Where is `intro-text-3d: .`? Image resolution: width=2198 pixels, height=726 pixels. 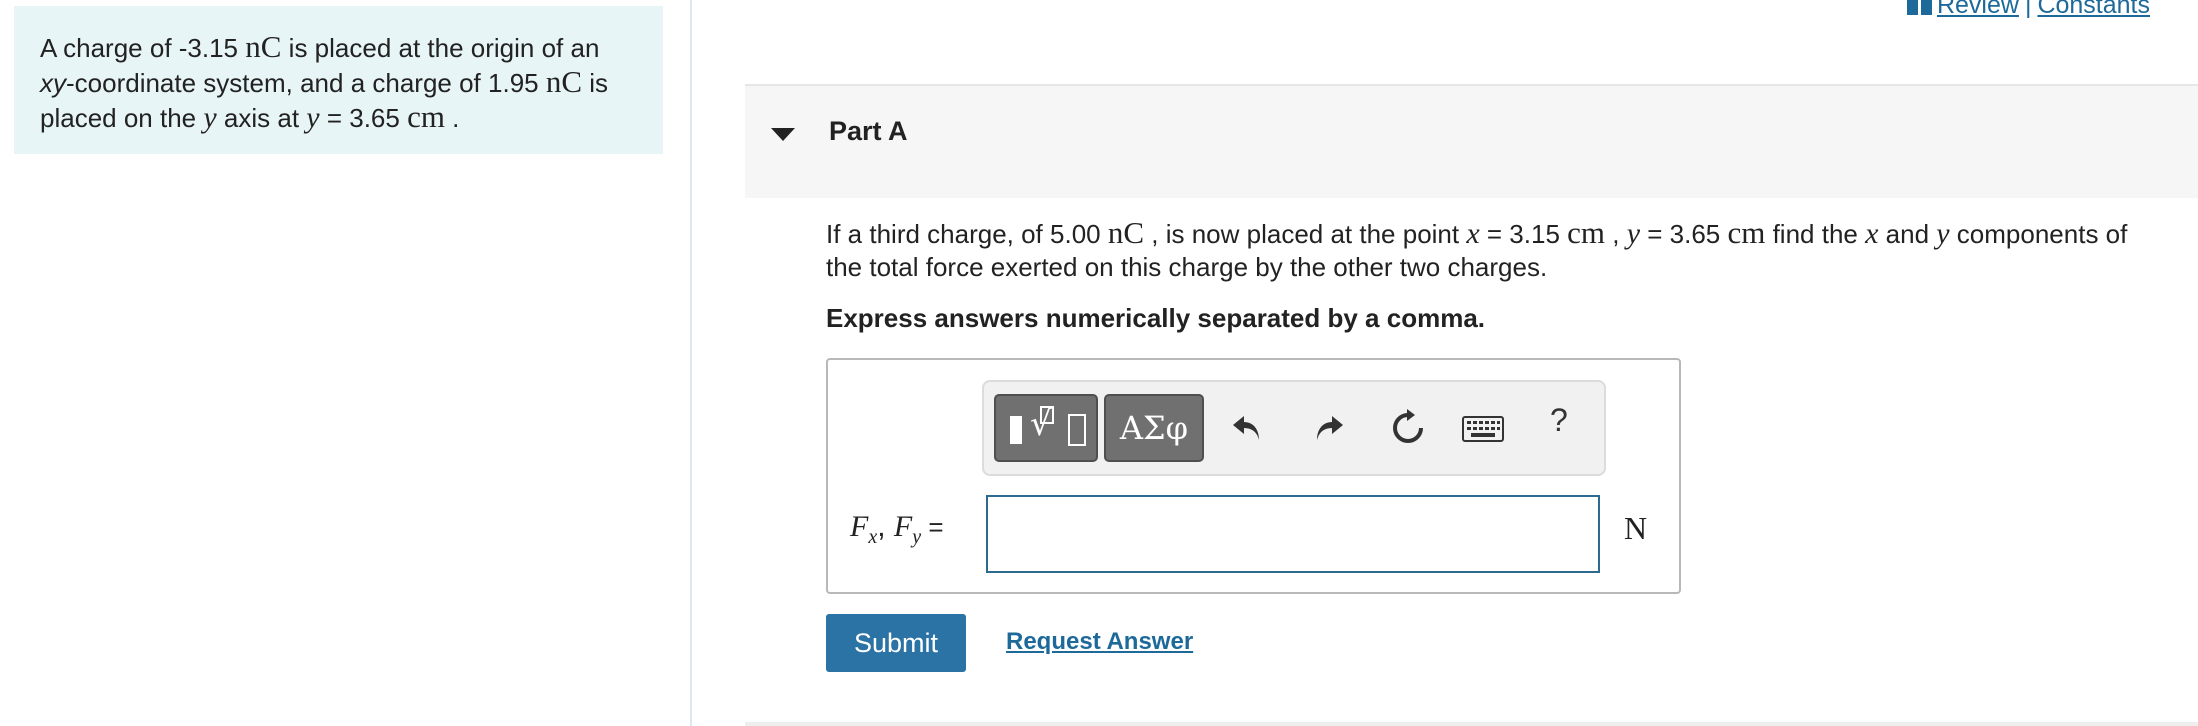
intro-text-3d: . is located at coordinates (452, 118).